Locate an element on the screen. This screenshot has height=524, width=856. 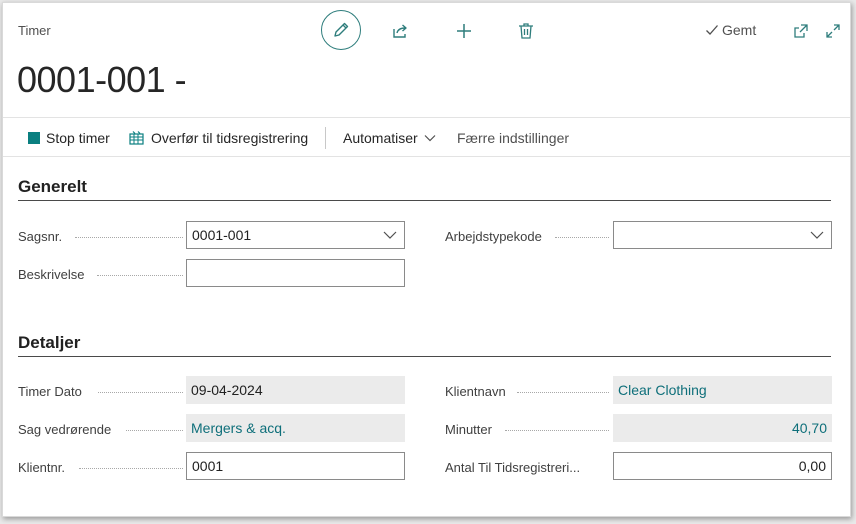
worktype-field is located at coordinates (722, 235).